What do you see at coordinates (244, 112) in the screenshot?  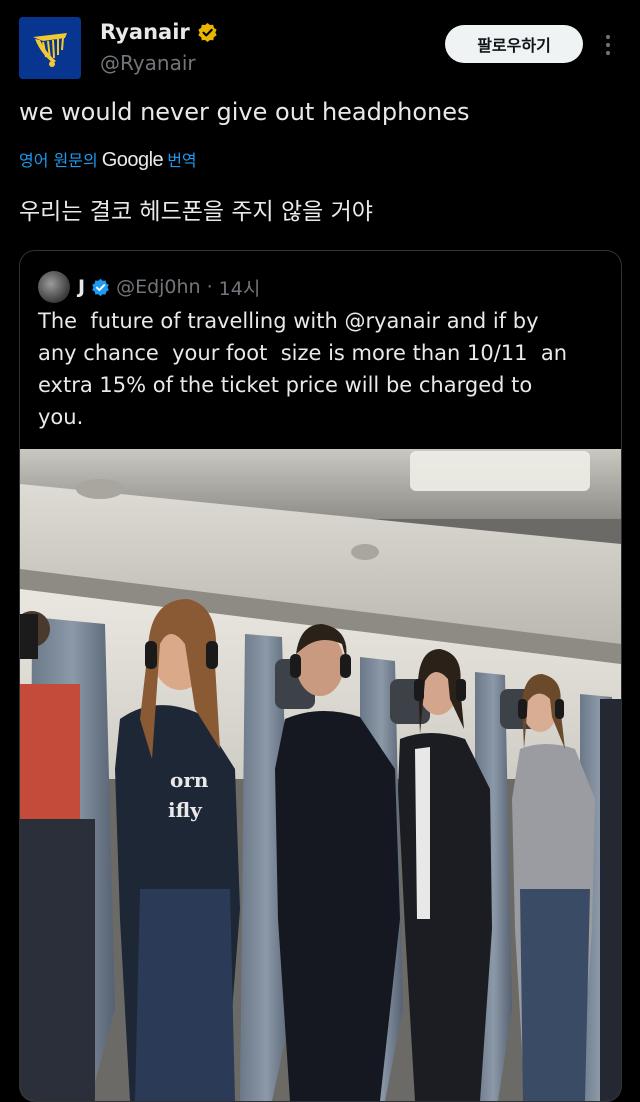 I see `tweet-text: we would never give out headphones` at bounding box center [244, 112].